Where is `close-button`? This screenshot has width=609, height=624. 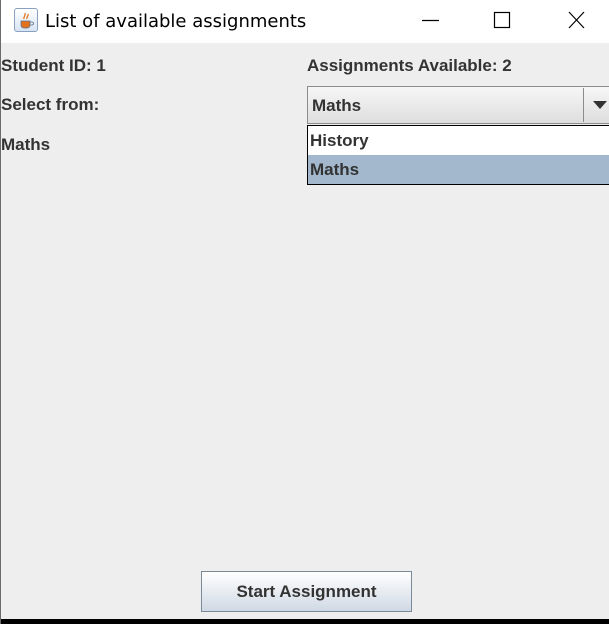
close-button is located at coordinates (576, 21).